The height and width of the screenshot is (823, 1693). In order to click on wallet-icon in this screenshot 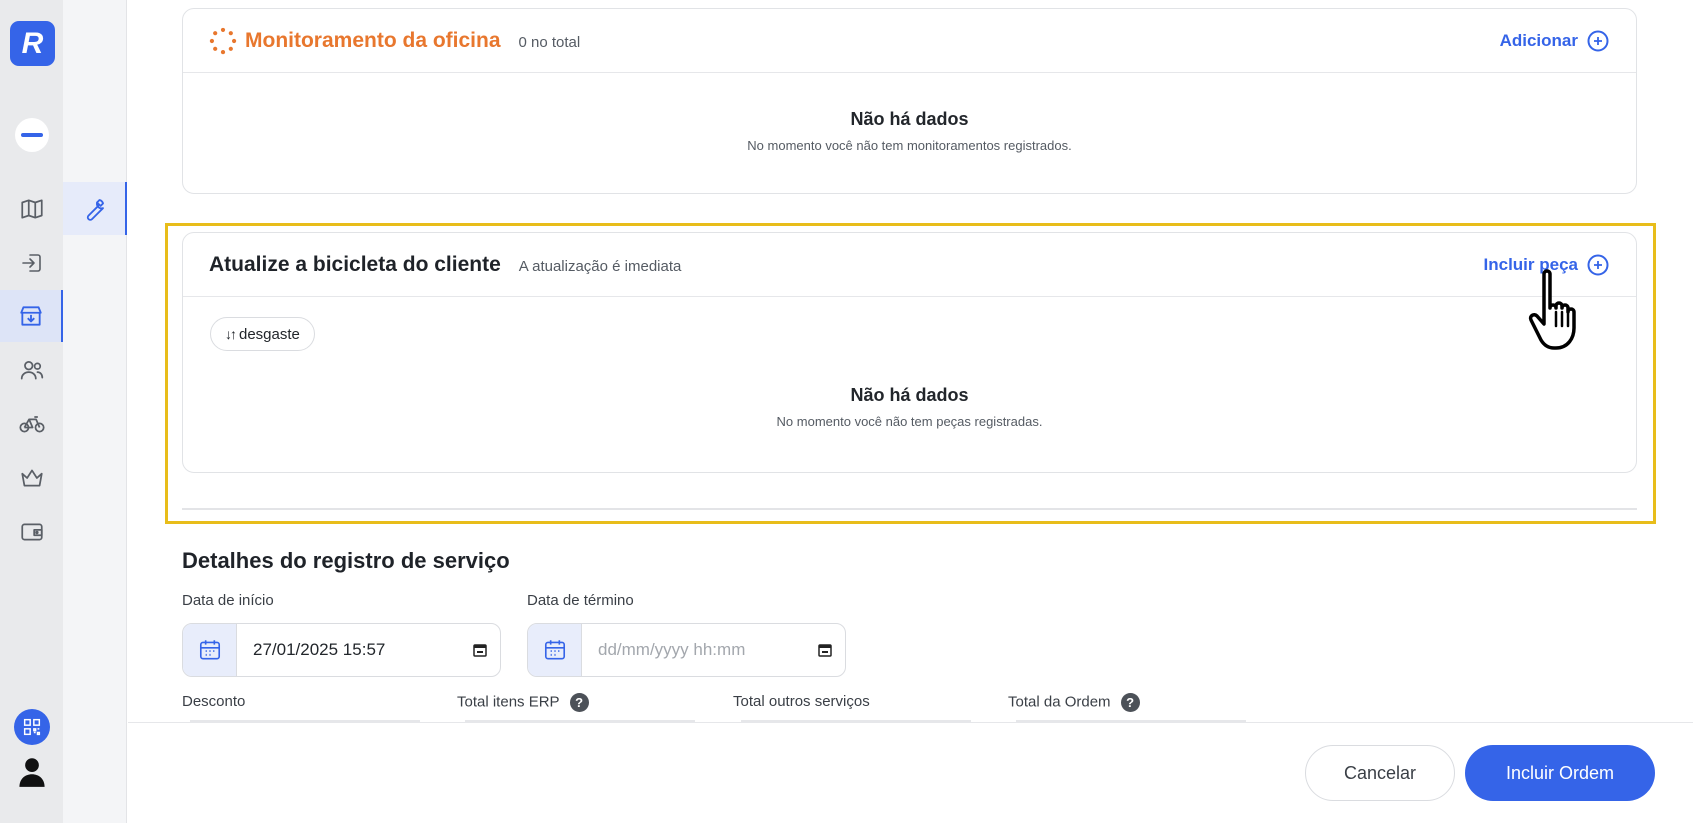, I will do `click(31, 532)`.